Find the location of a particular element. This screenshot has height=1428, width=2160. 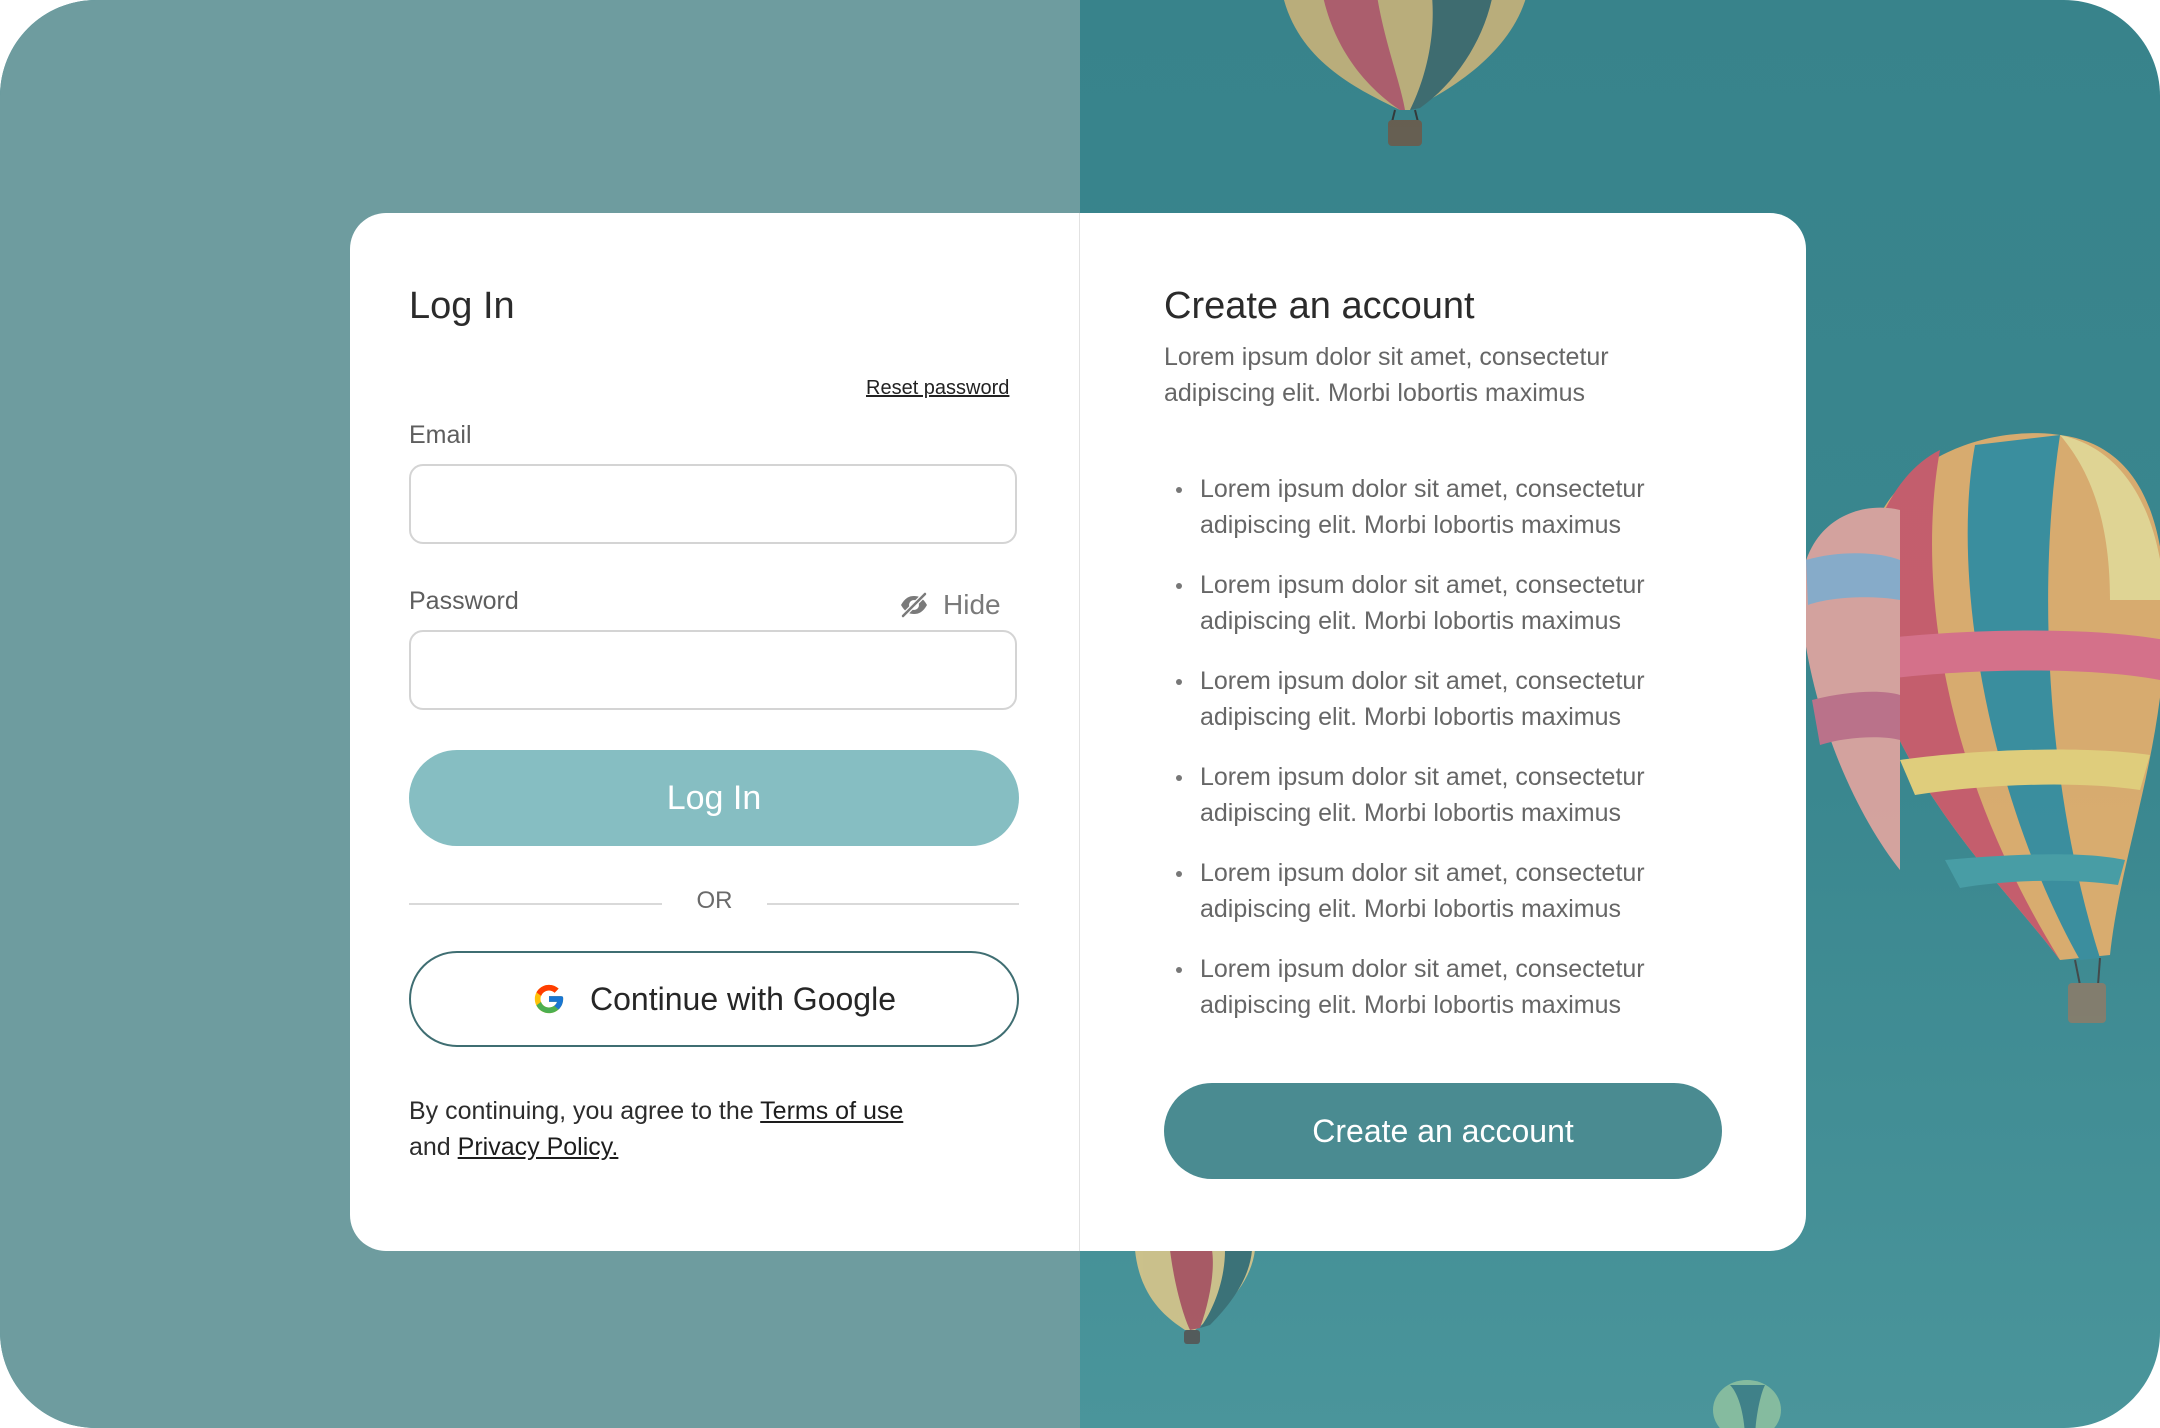

reset-password-link: Reset password is located at coordinates (937, 388).